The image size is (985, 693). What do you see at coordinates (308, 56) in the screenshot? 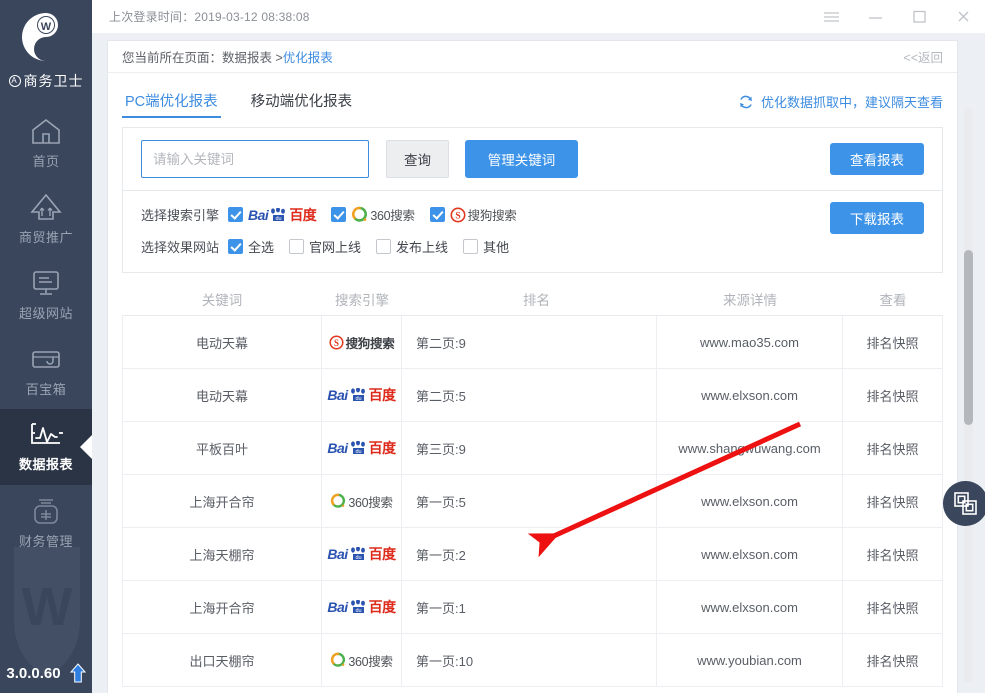
I see `breadcrumb-current: 优化报表` at bounding box center [308, 56].